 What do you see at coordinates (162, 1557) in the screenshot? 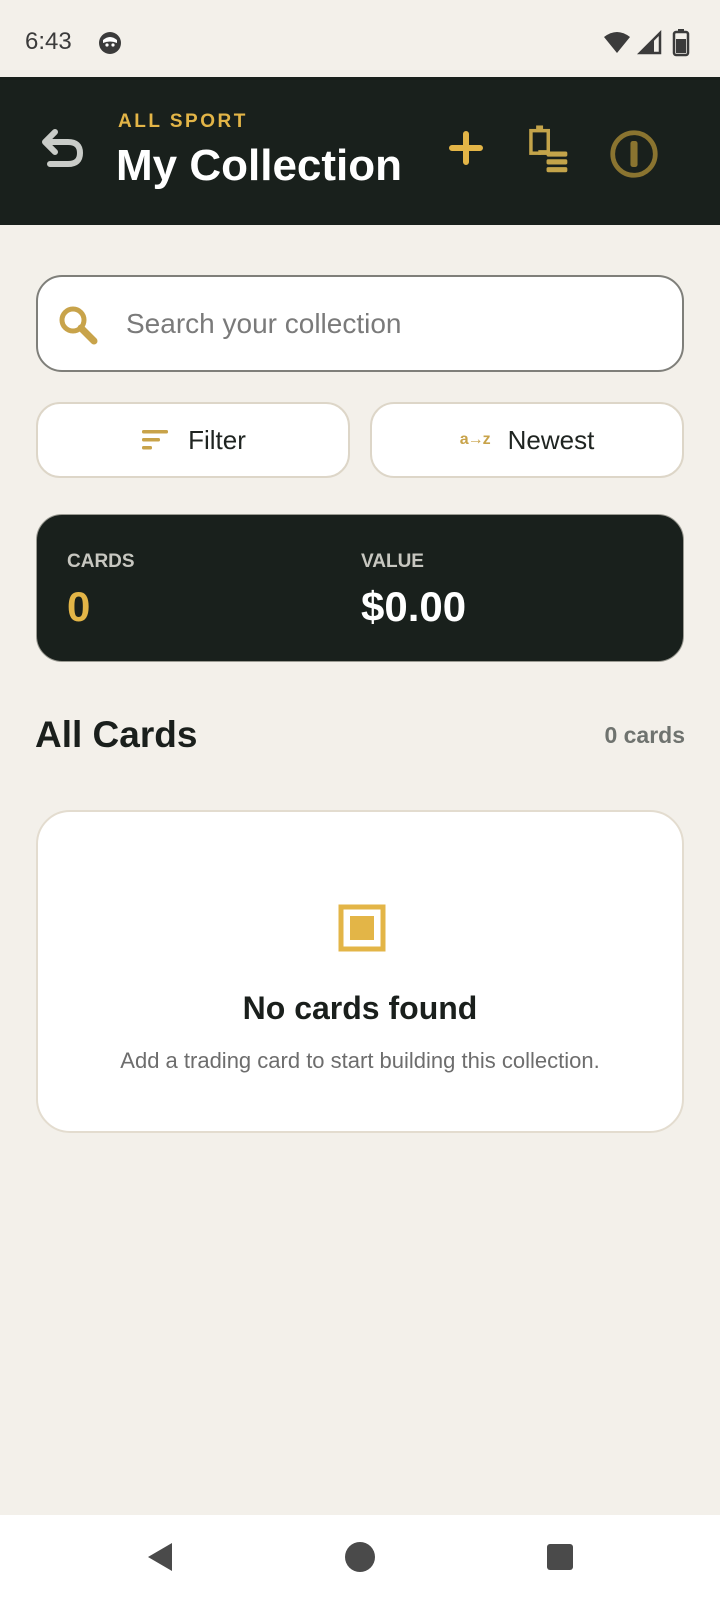
I see `nav-back-icon` at bounding box center [162, 1557].